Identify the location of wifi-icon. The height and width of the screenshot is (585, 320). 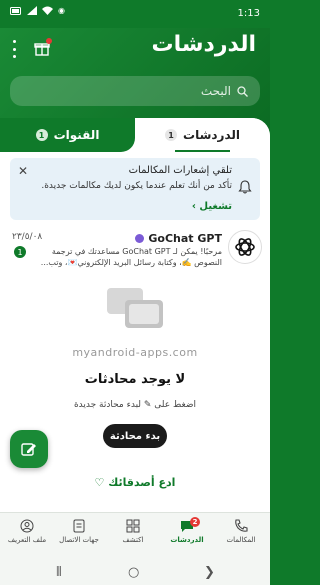
(47, 10).